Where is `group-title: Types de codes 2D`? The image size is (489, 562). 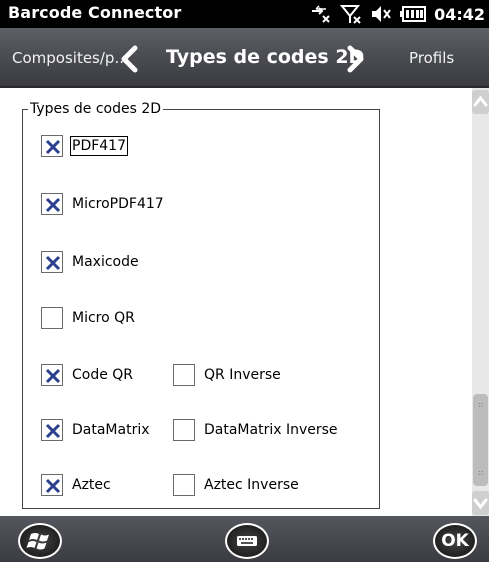 group-title: Types de codes 2D is located at coordinates (96, 109).